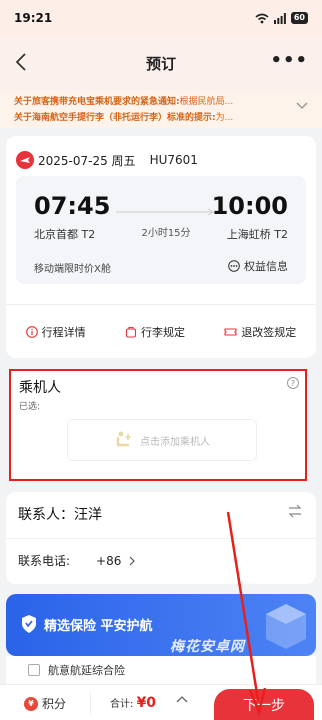 The width and height of the screenshot is (322, 720). I want to click on add-passenger-label: 点击添加乘机人, so click(175, 442).